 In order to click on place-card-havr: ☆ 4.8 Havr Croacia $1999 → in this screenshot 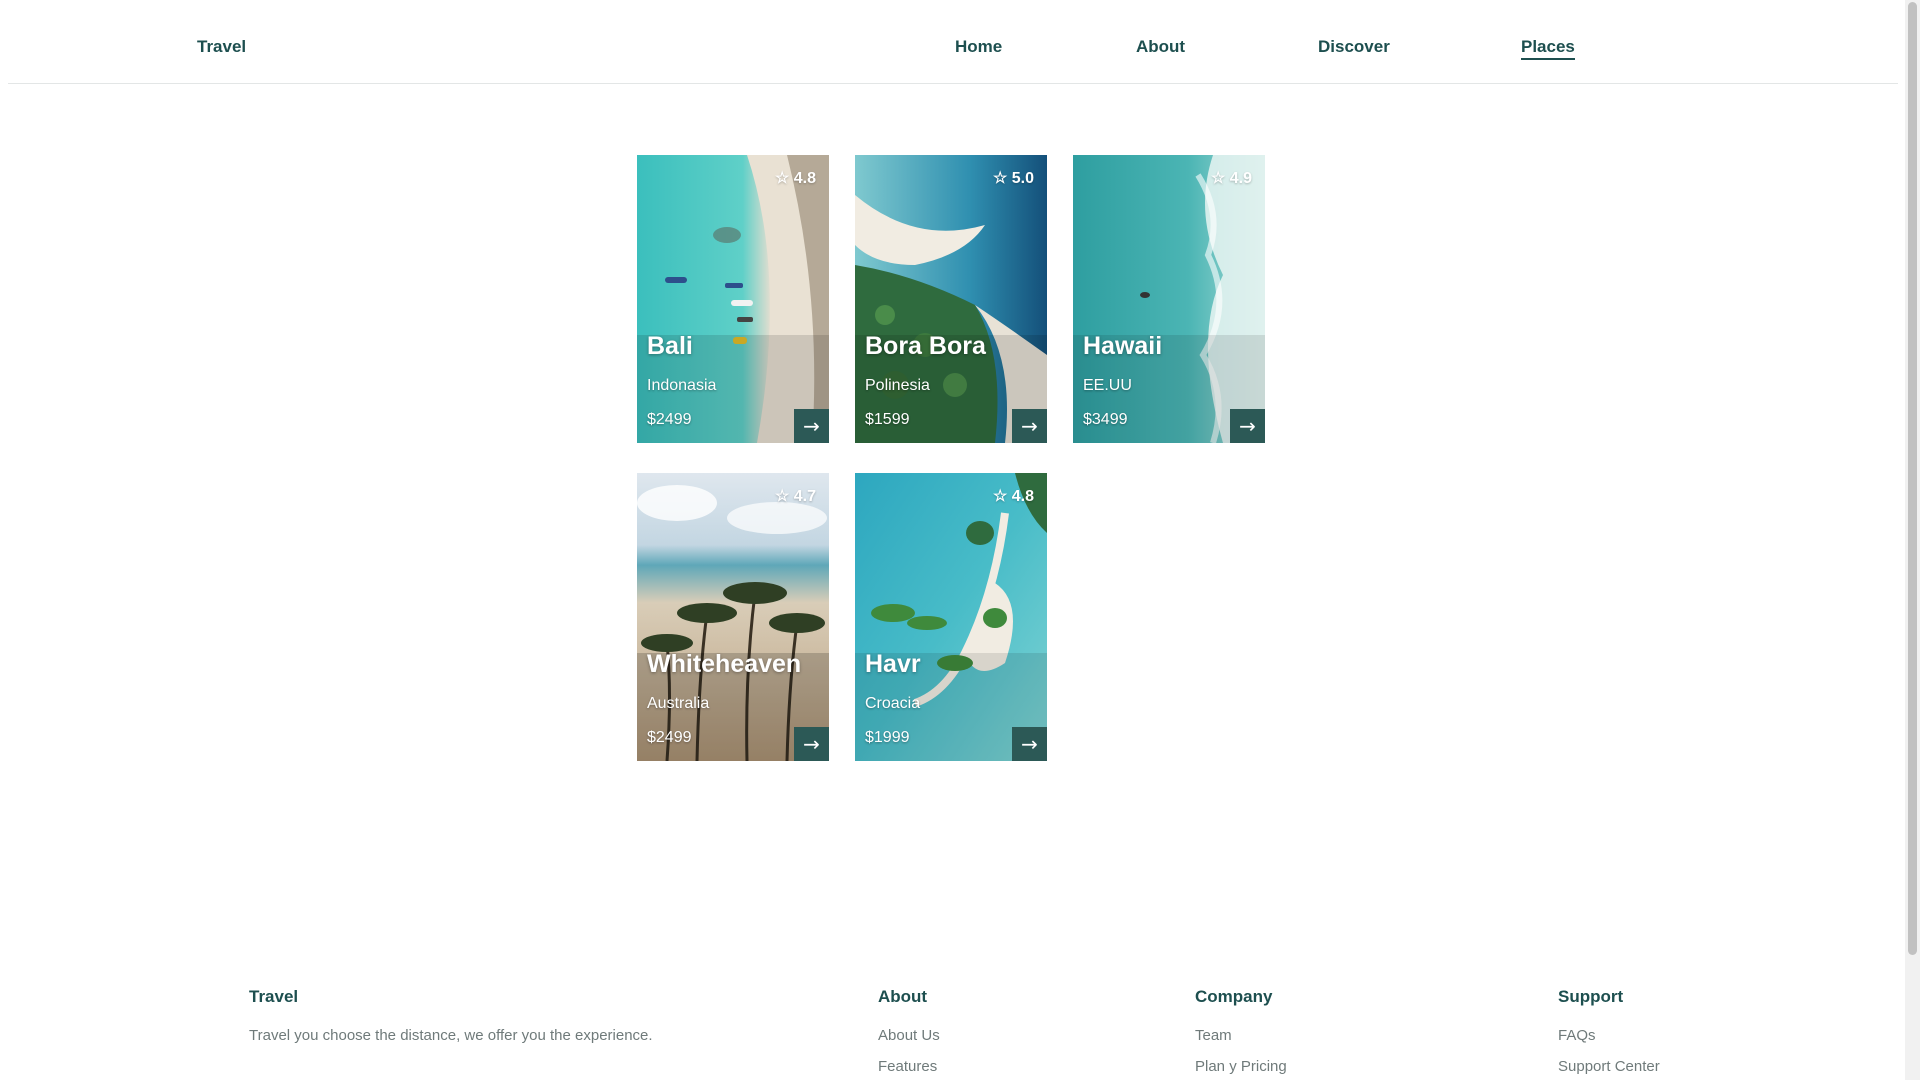, I will do `click(951, 617)`.